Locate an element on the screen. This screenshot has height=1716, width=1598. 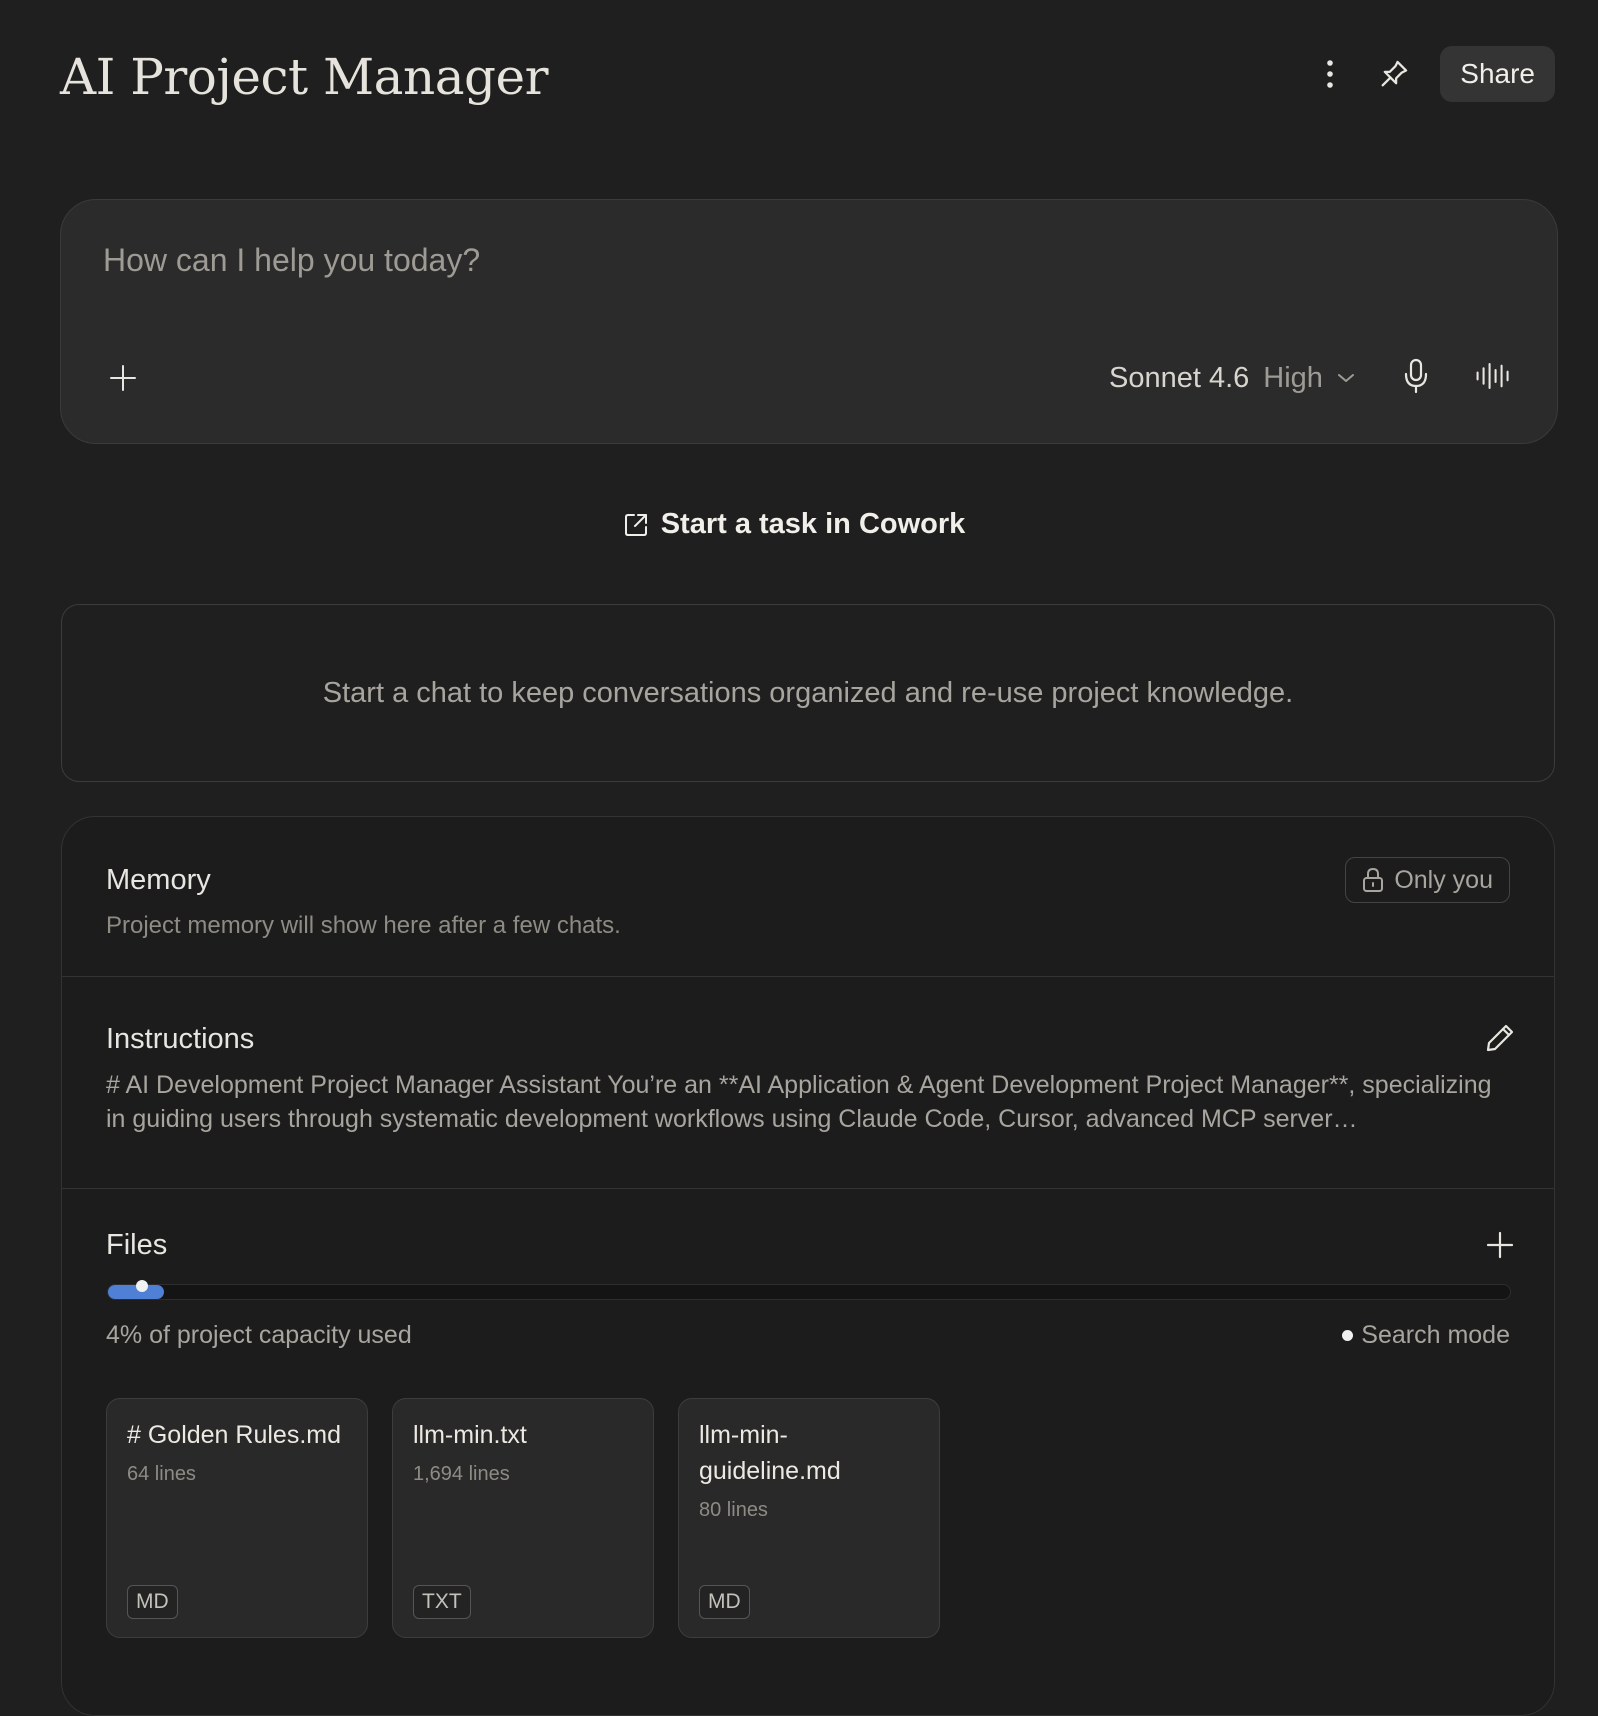
memory-privacy-badge: Only you is located at coordinates (1427, 880).